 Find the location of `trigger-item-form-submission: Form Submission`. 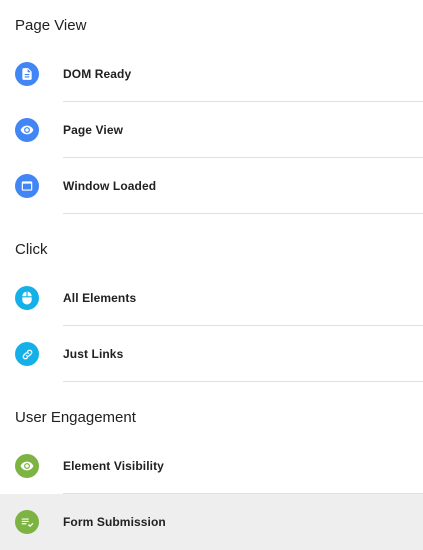

trigger-item-form-submission: Form Submission is located at coordinates (211, 522).